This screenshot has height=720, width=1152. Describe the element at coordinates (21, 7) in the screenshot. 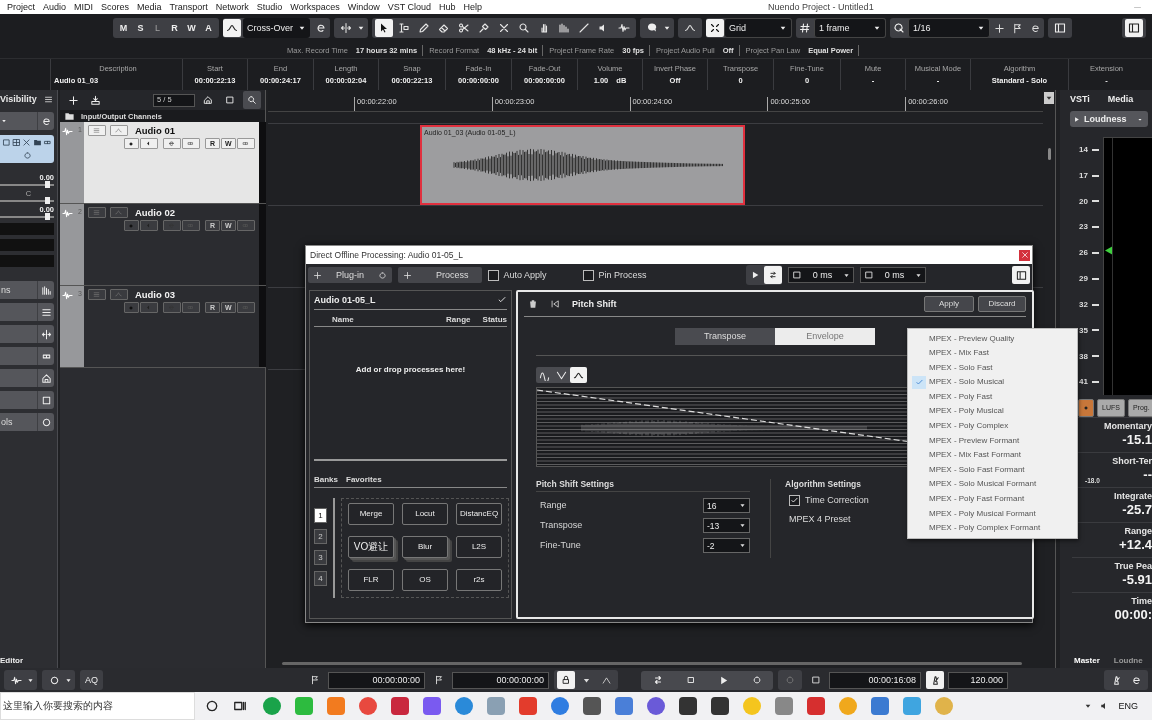

I see `menu-item: Project` at that location.